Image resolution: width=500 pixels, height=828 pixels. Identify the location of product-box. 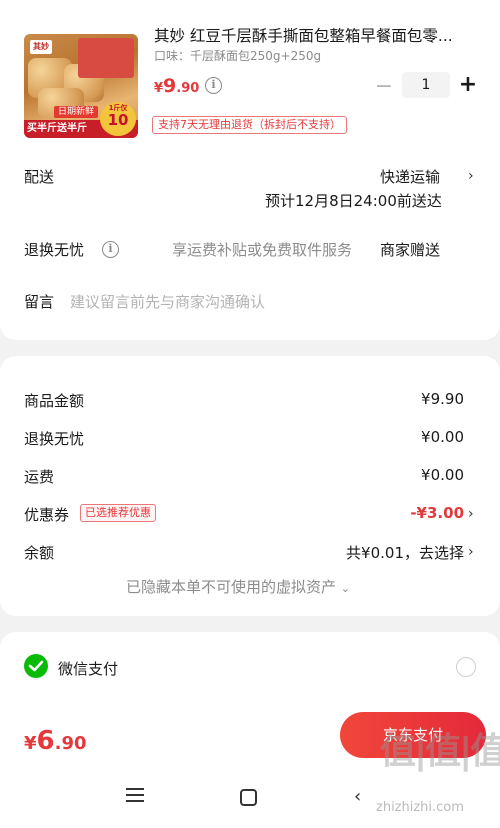
(106, 58).